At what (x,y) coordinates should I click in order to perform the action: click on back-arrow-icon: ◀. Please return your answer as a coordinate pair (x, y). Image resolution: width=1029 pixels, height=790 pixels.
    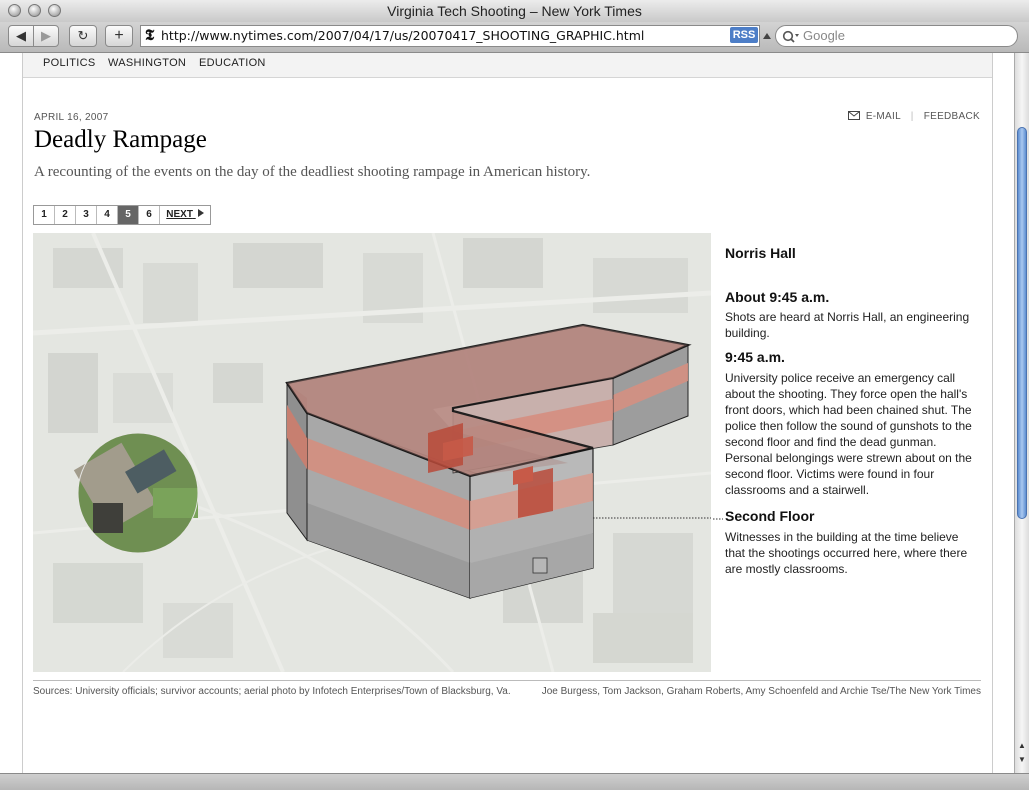
    Looking at the image, I should click on (21, 35).